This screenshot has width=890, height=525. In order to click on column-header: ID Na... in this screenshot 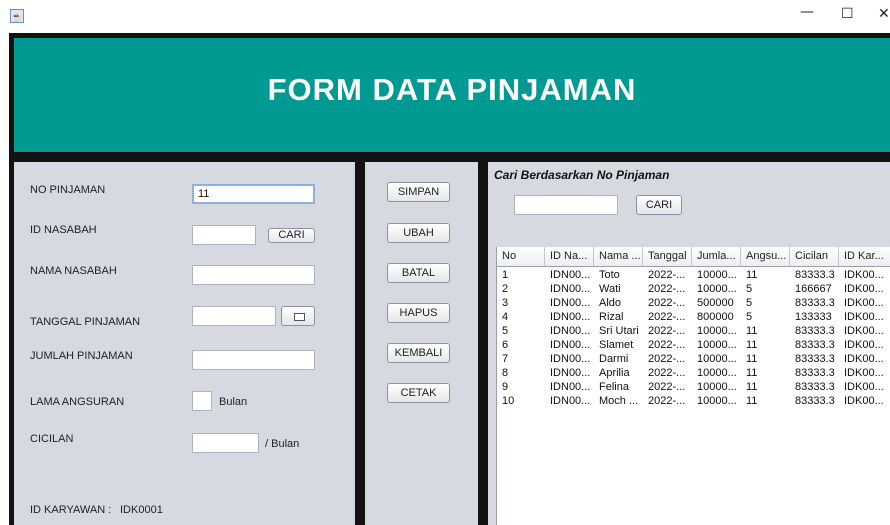, I will do `click(569, 256)`.